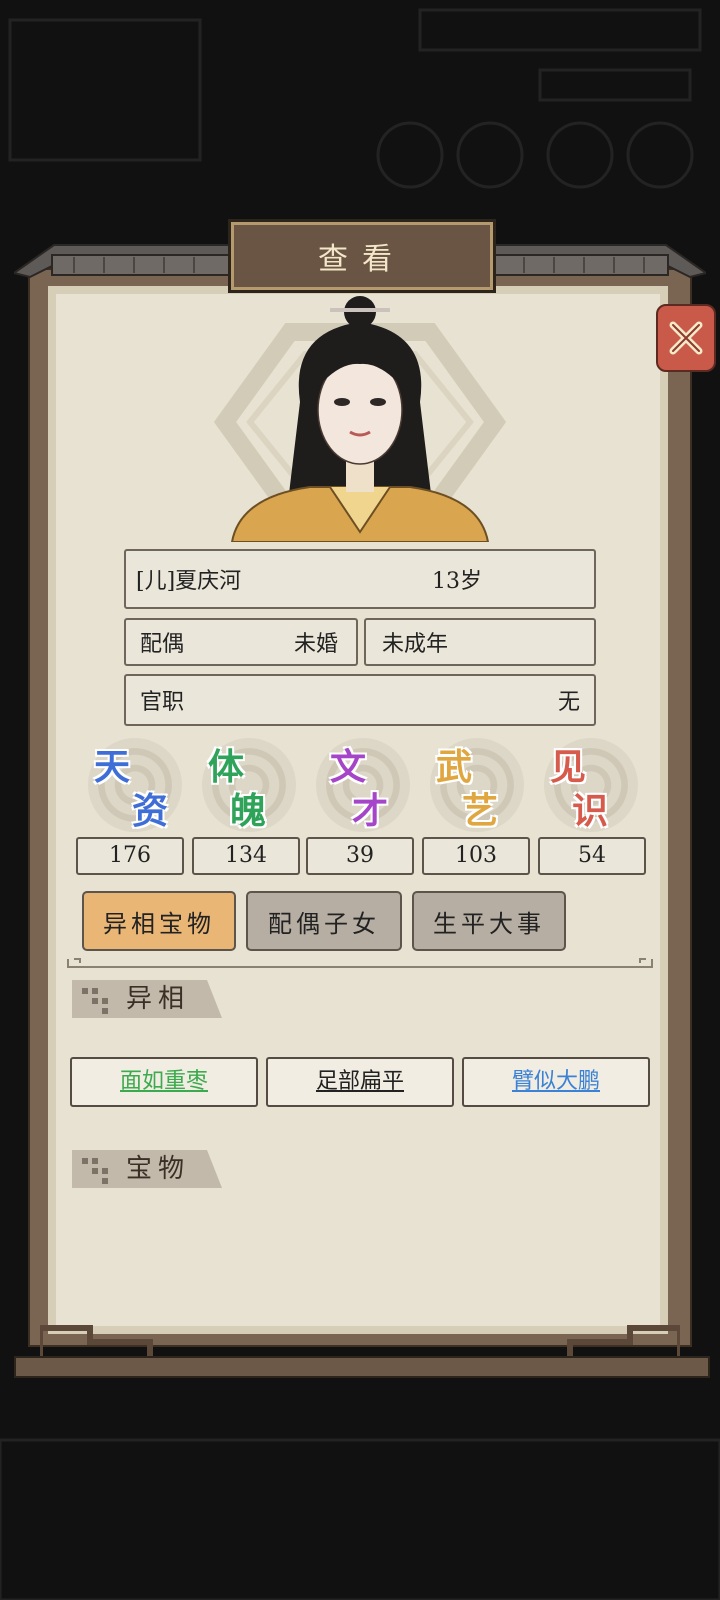  What do you see at coordinates (457, 581) in the screenshot?
I see `character-age: 13岁` at bounding box center [457, 581].